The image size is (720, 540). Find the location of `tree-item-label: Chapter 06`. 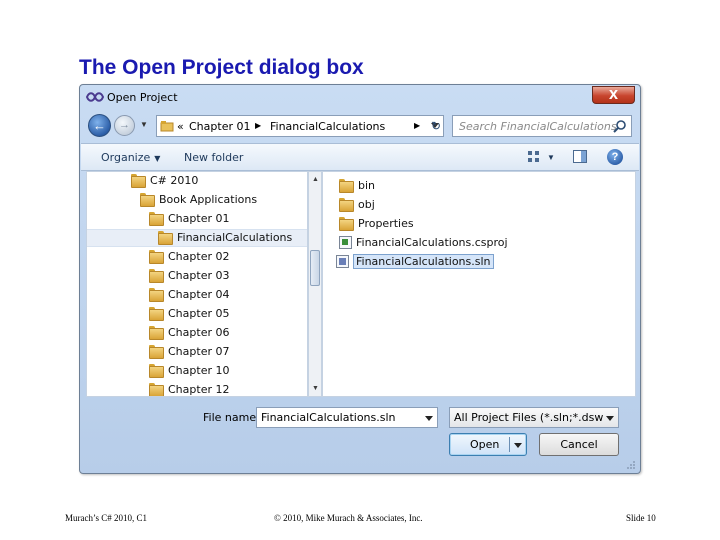

tree-item-label: Chapter 06 is located at coordinates (199, 332).